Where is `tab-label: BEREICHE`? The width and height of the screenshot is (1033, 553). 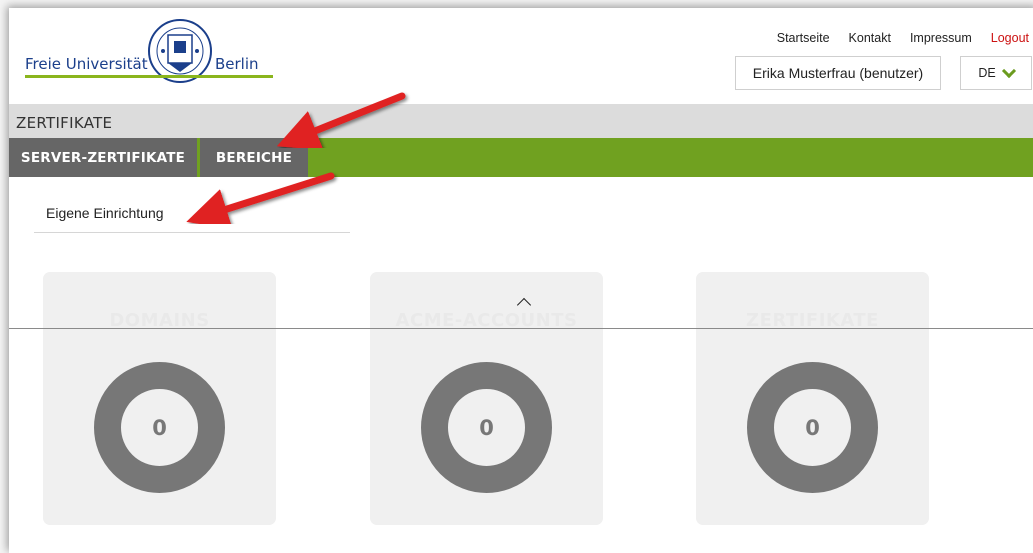 tab-label: BEREICHE is located at coordinates (254, 157).